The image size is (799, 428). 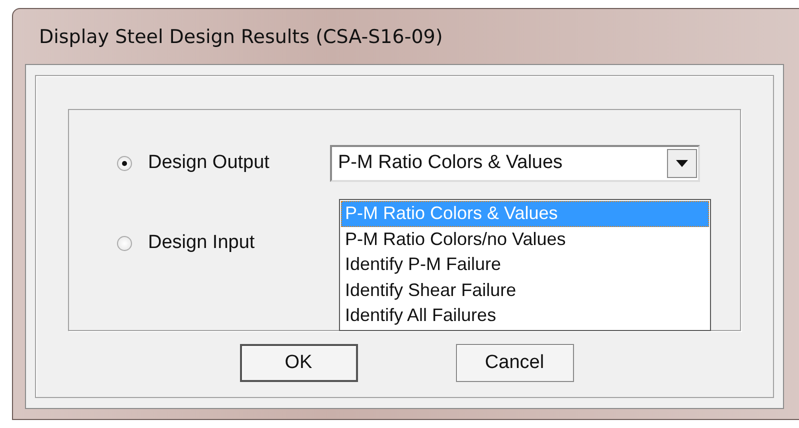 What do you see at coordinates (209, 163) in the screenshot?
I see `radio-label: Design Output` at bounding box center [209, 163].